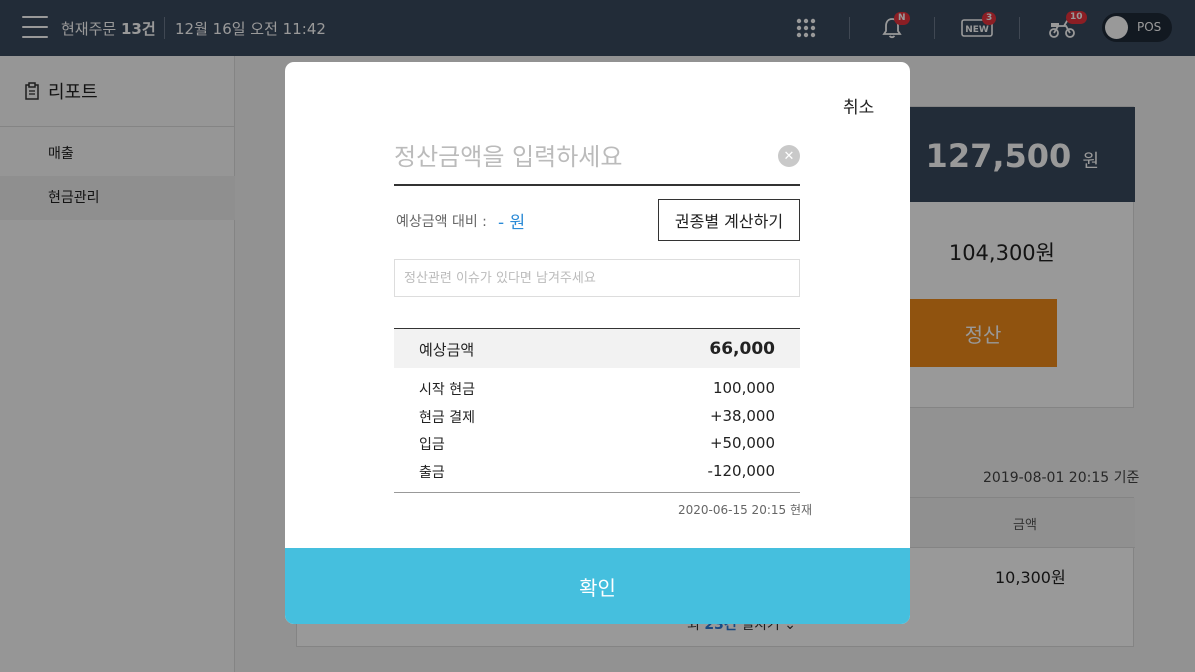  What do you see at coordinates (741, 470) in the screenshot?
I see `summary-row-value: -120,000` at bounding box center [741, 470].